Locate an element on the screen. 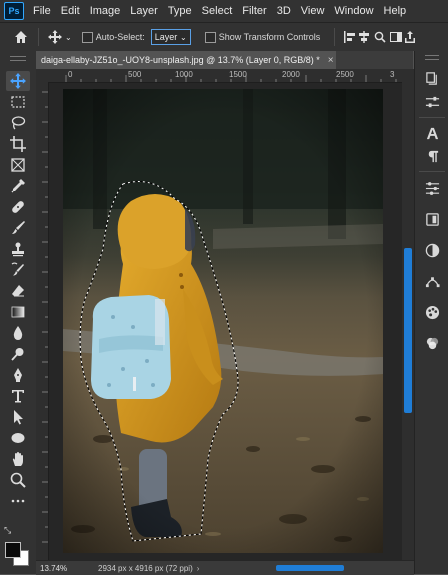  menu-file: File is located at coordinates (42, 11).